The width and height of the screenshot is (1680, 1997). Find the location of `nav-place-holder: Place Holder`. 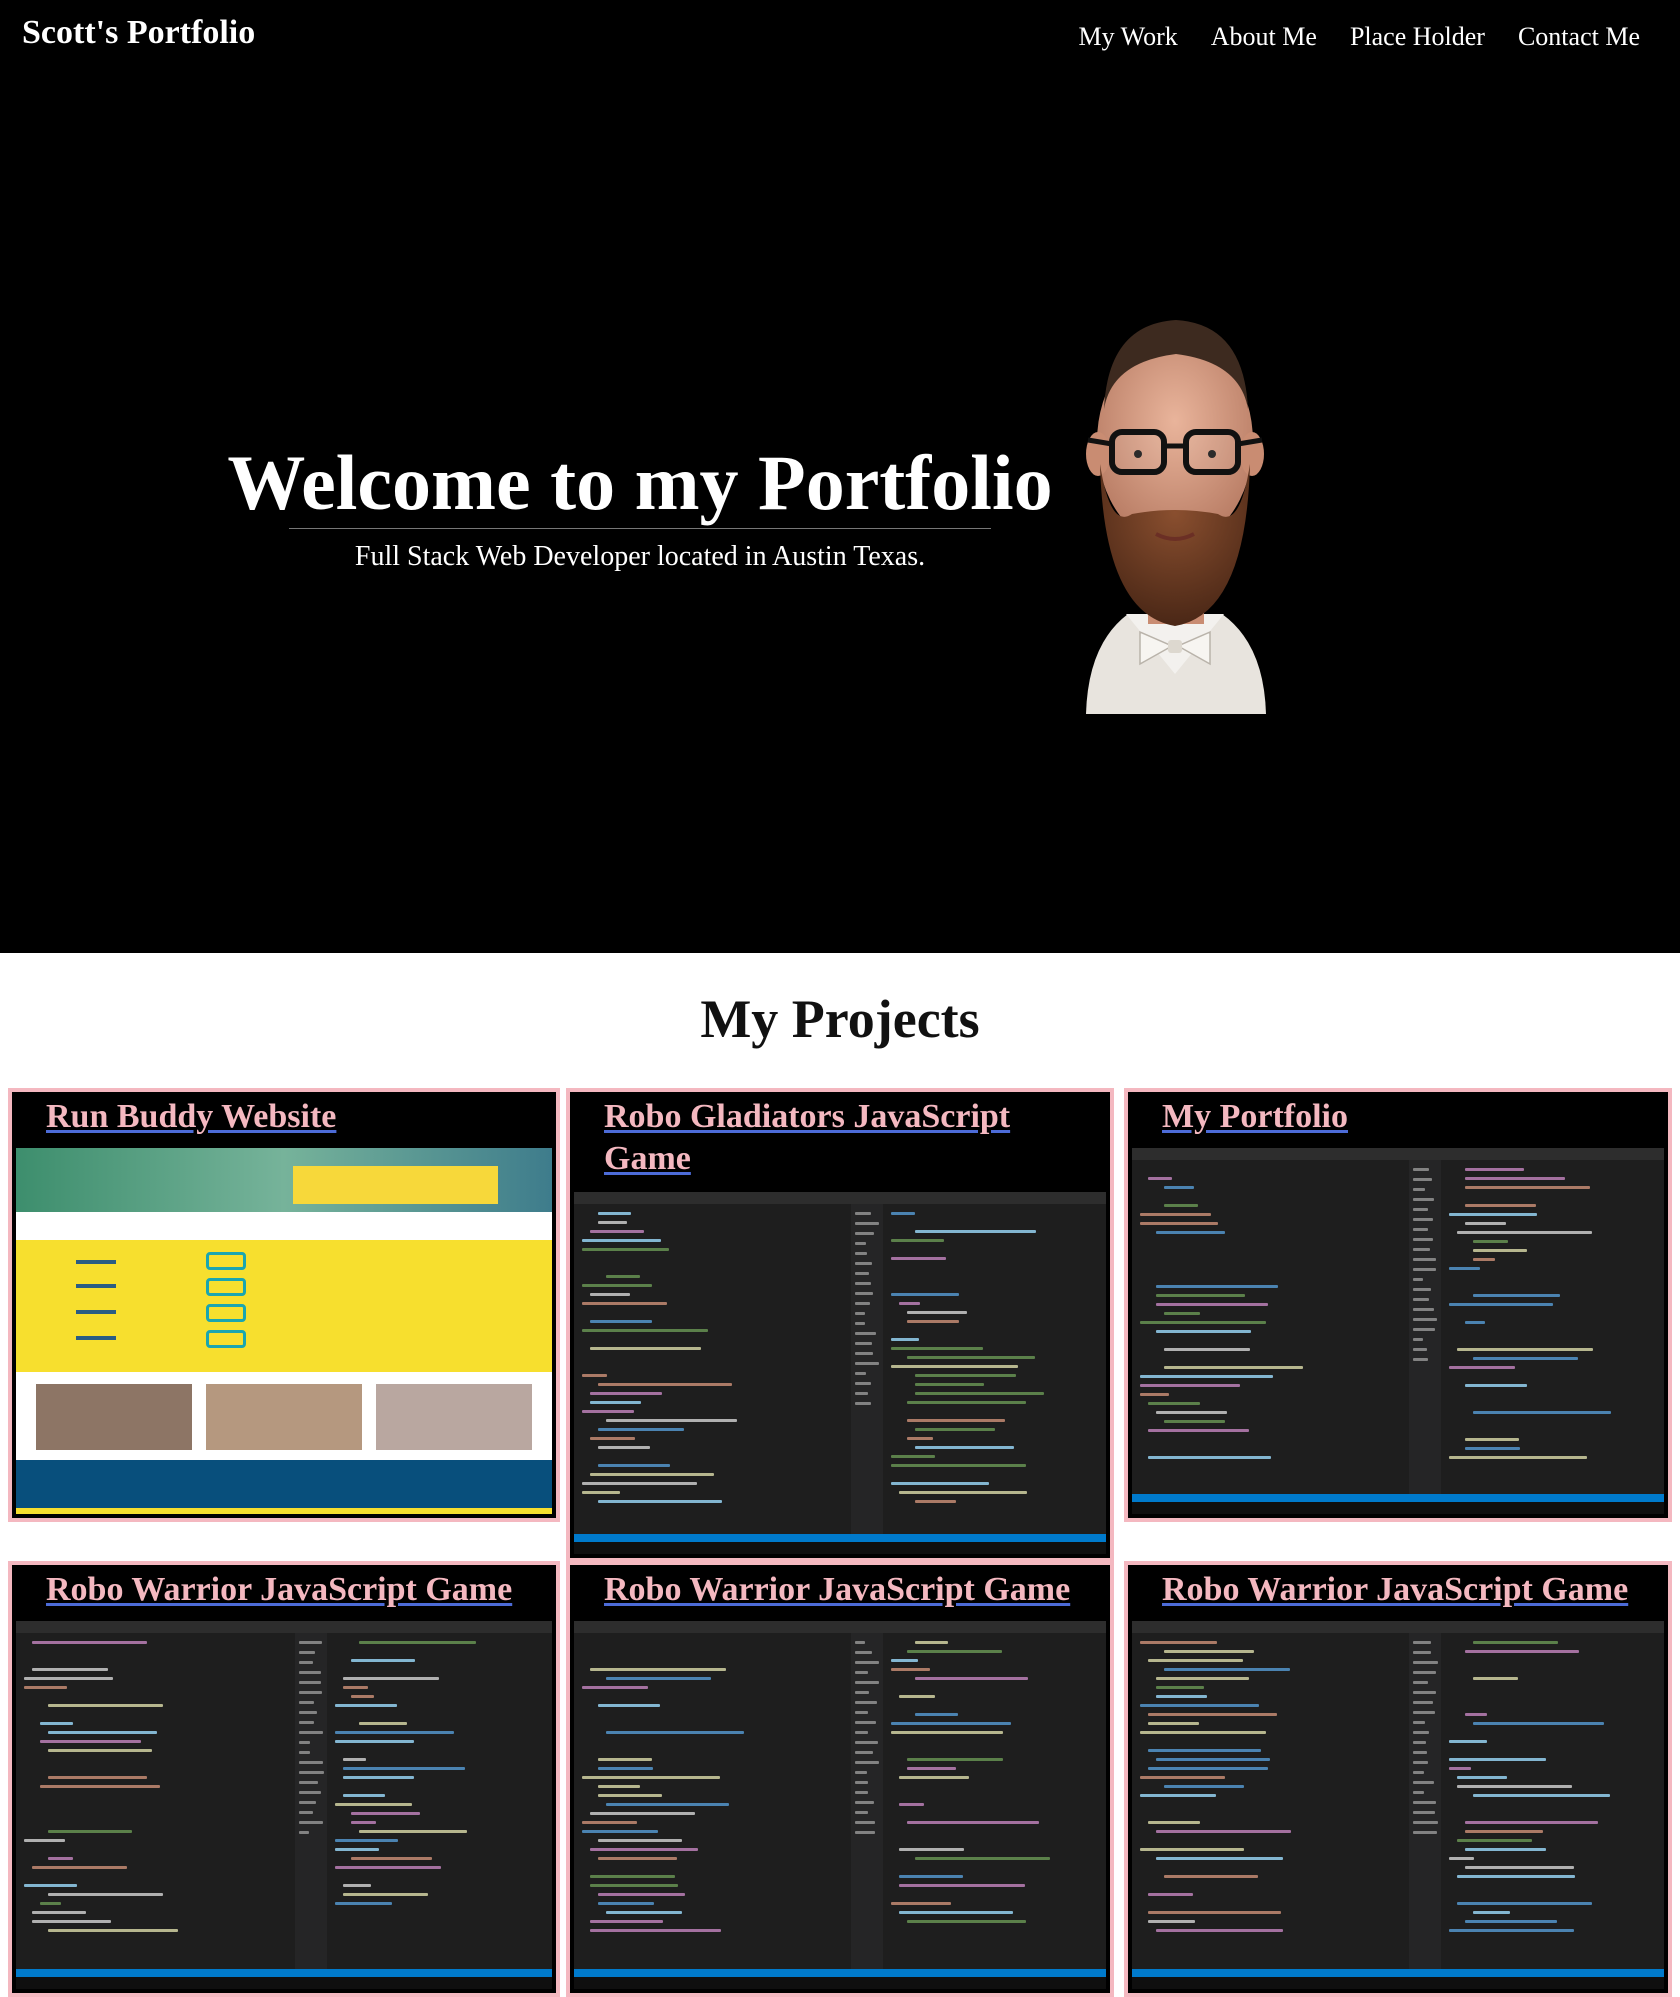

nav-place-holder: Place Holder is located at coordinates (1417, 37).